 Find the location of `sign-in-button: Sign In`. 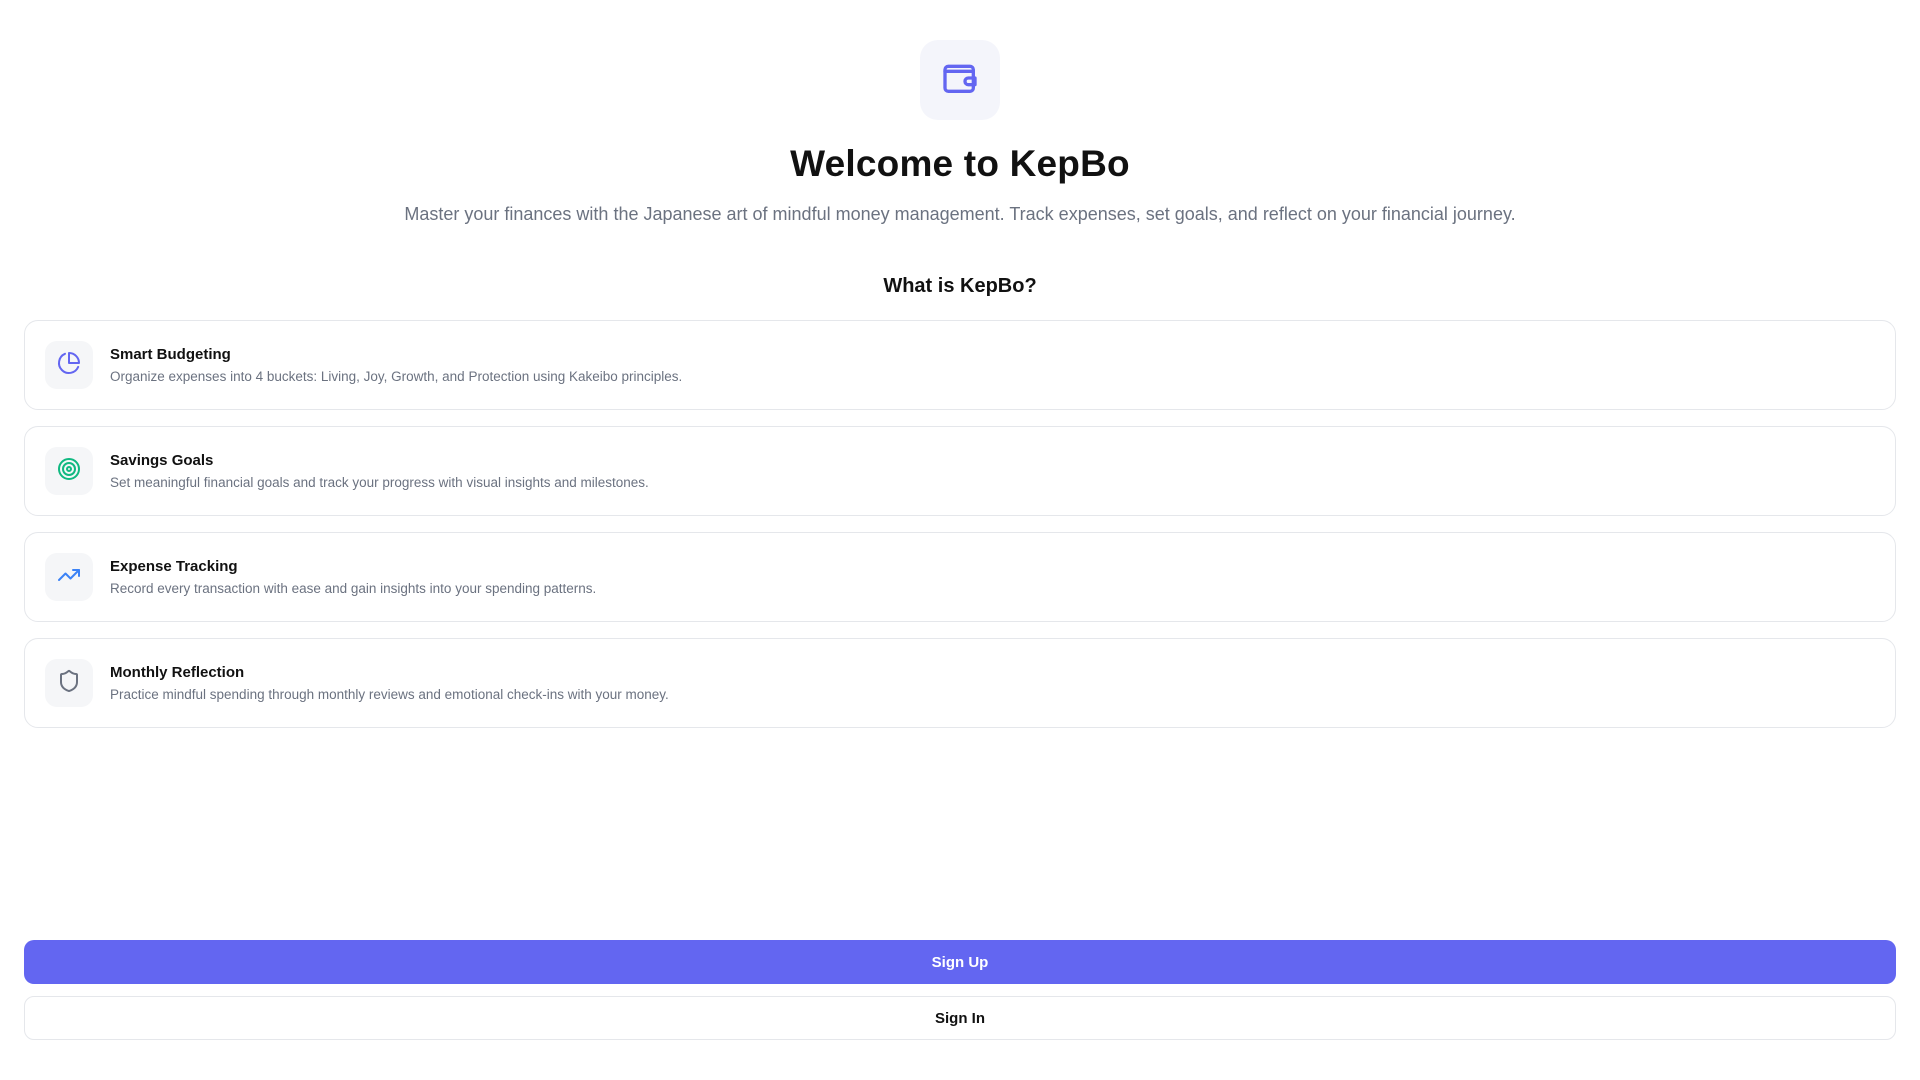

sign-in-button: Sign In is located at coordinates (960, 1018).